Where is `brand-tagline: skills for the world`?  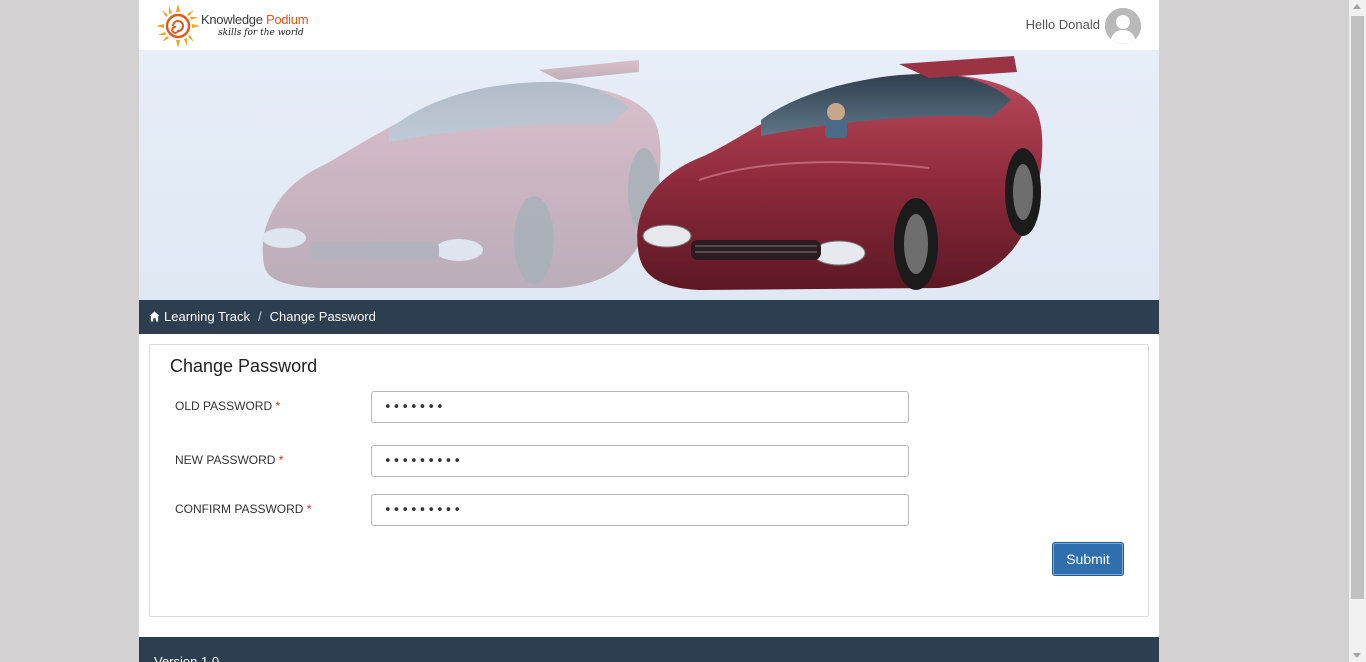
brand-tagline: skills for the world is located at coordinates (261, 33).